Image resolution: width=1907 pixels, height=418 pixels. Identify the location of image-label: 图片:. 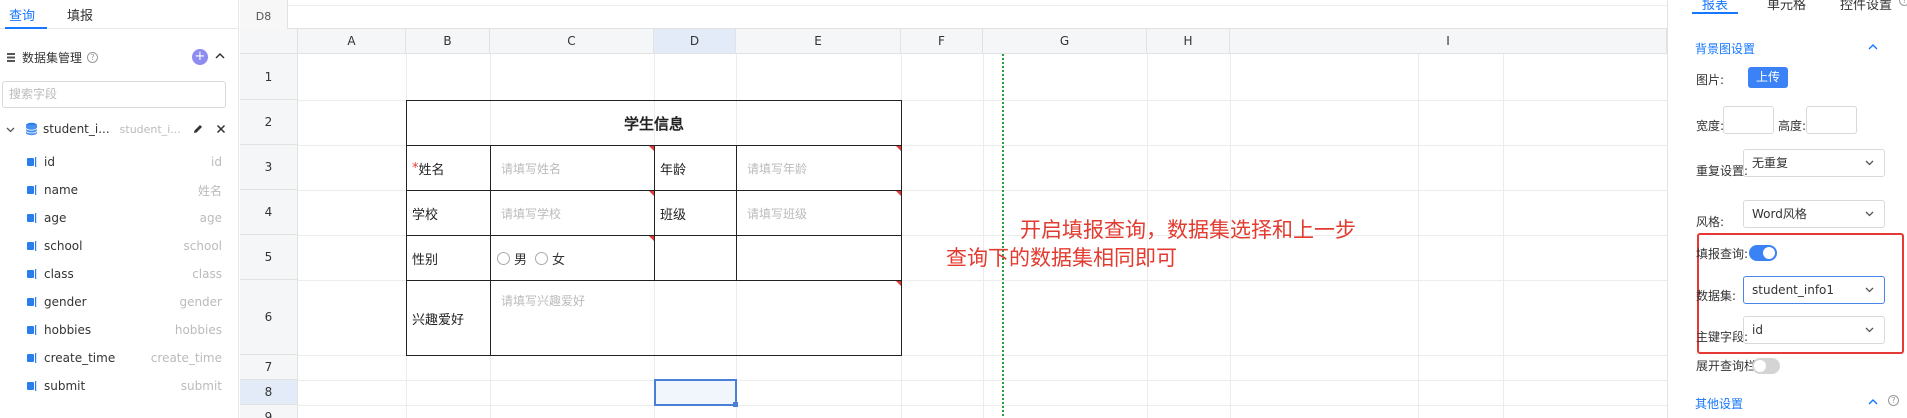
(1710, 80).